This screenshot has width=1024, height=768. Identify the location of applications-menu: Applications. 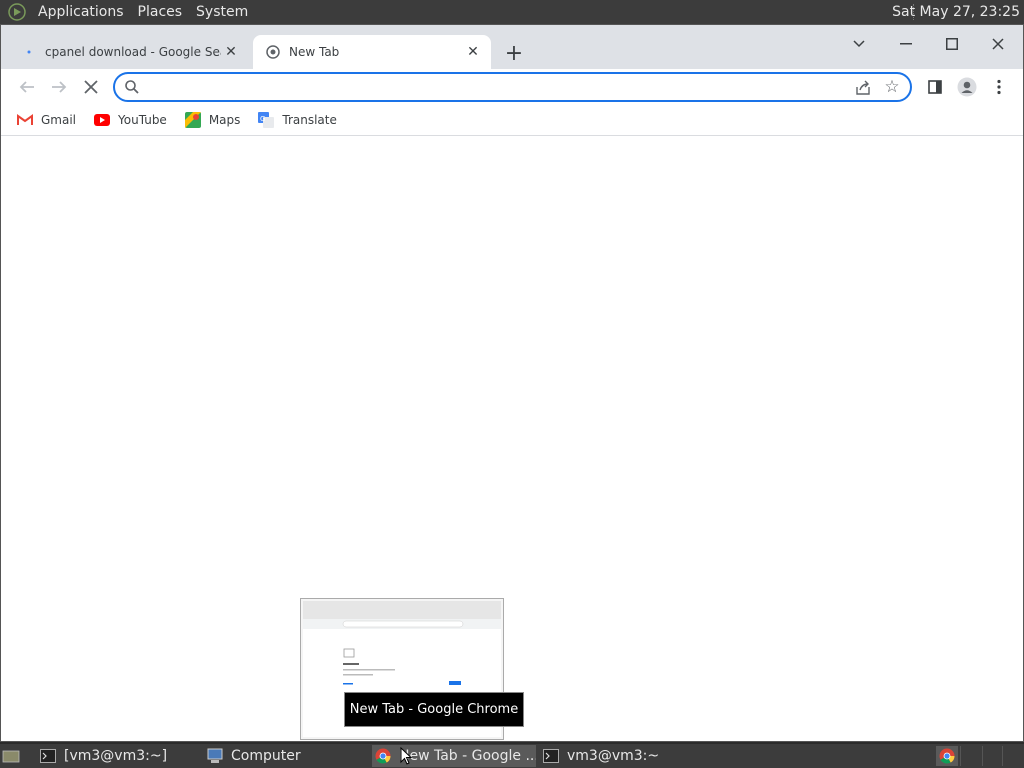
(81, 12).